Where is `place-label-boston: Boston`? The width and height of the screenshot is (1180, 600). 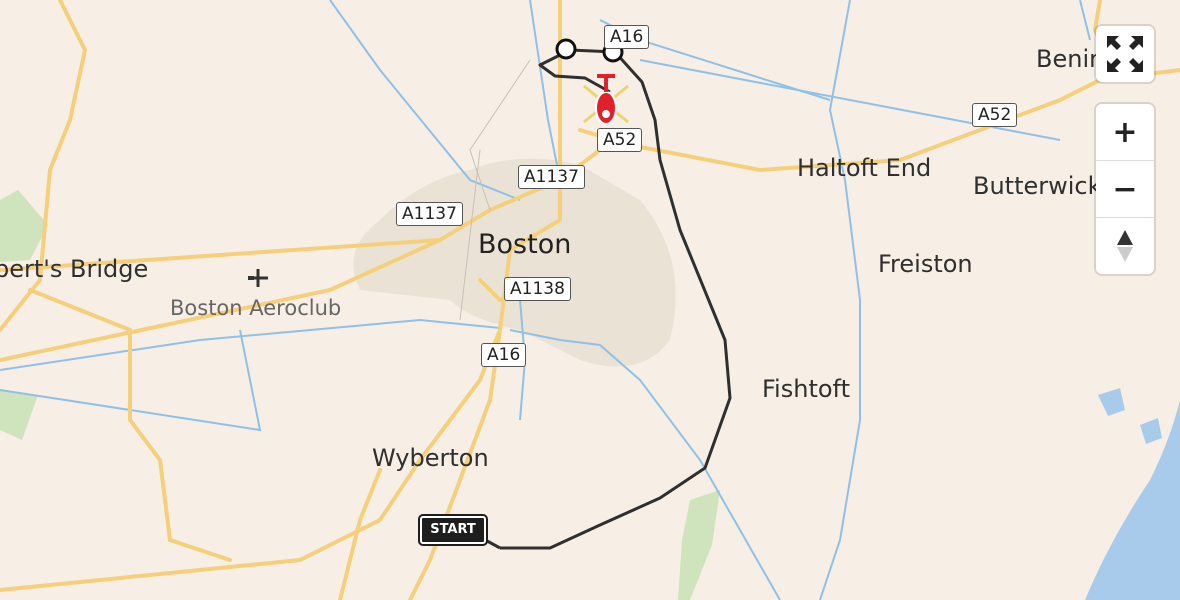
place-label-boston: Boston is located at coordinates (525, 244).